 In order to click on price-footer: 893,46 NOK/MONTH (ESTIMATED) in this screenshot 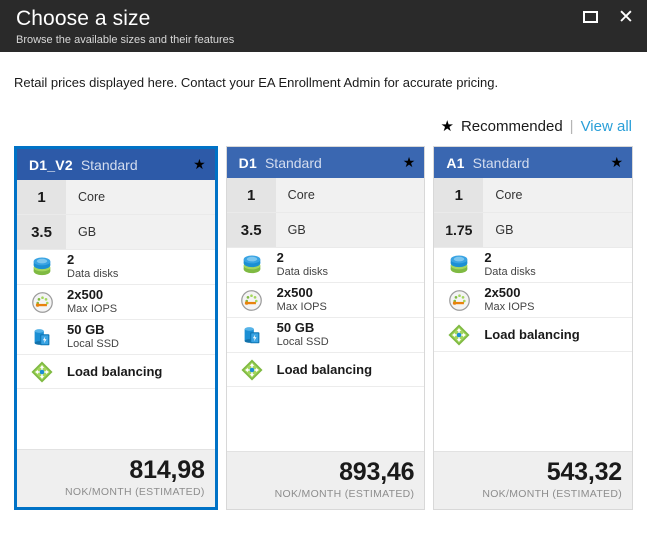, I will do `click(325, 480)`.